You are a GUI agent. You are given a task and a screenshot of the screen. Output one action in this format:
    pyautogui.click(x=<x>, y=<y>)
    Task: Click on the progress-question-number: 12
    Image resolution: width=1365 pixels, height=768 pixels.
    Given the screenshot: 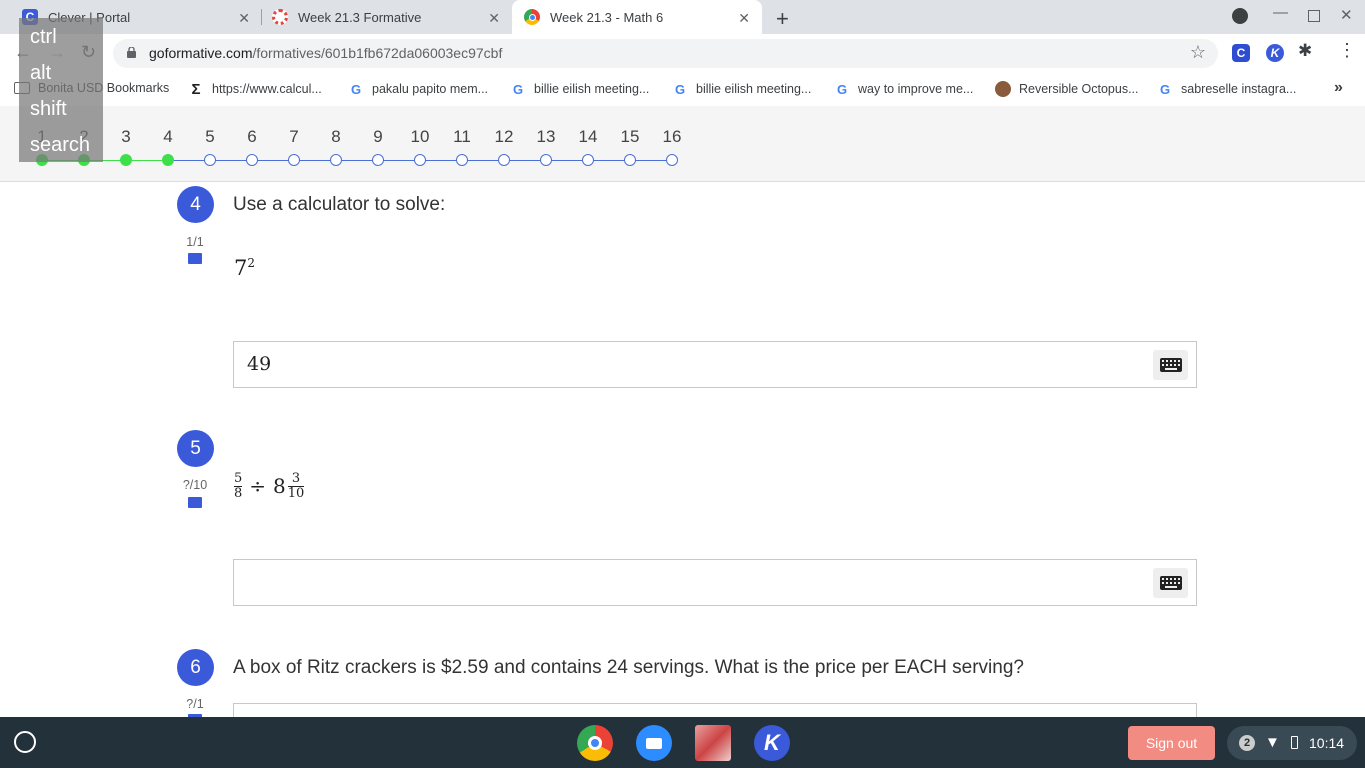 What is the action you would take?
    pyautogui.click(x=504, y=137)
    